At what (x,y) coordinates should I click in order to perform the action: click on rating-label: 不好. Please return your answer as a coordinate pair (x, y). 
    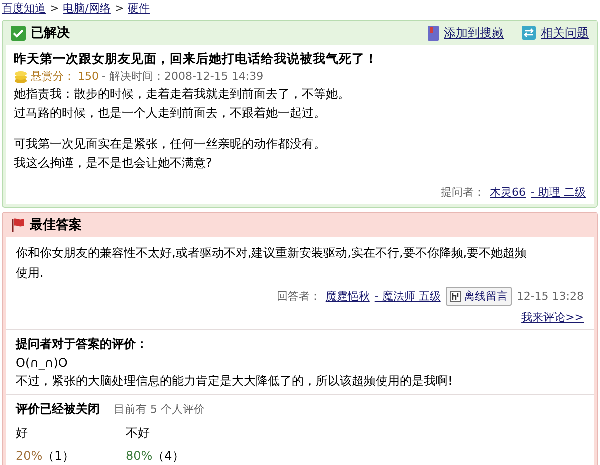
    Looking at the image, I should click on (138, 433).